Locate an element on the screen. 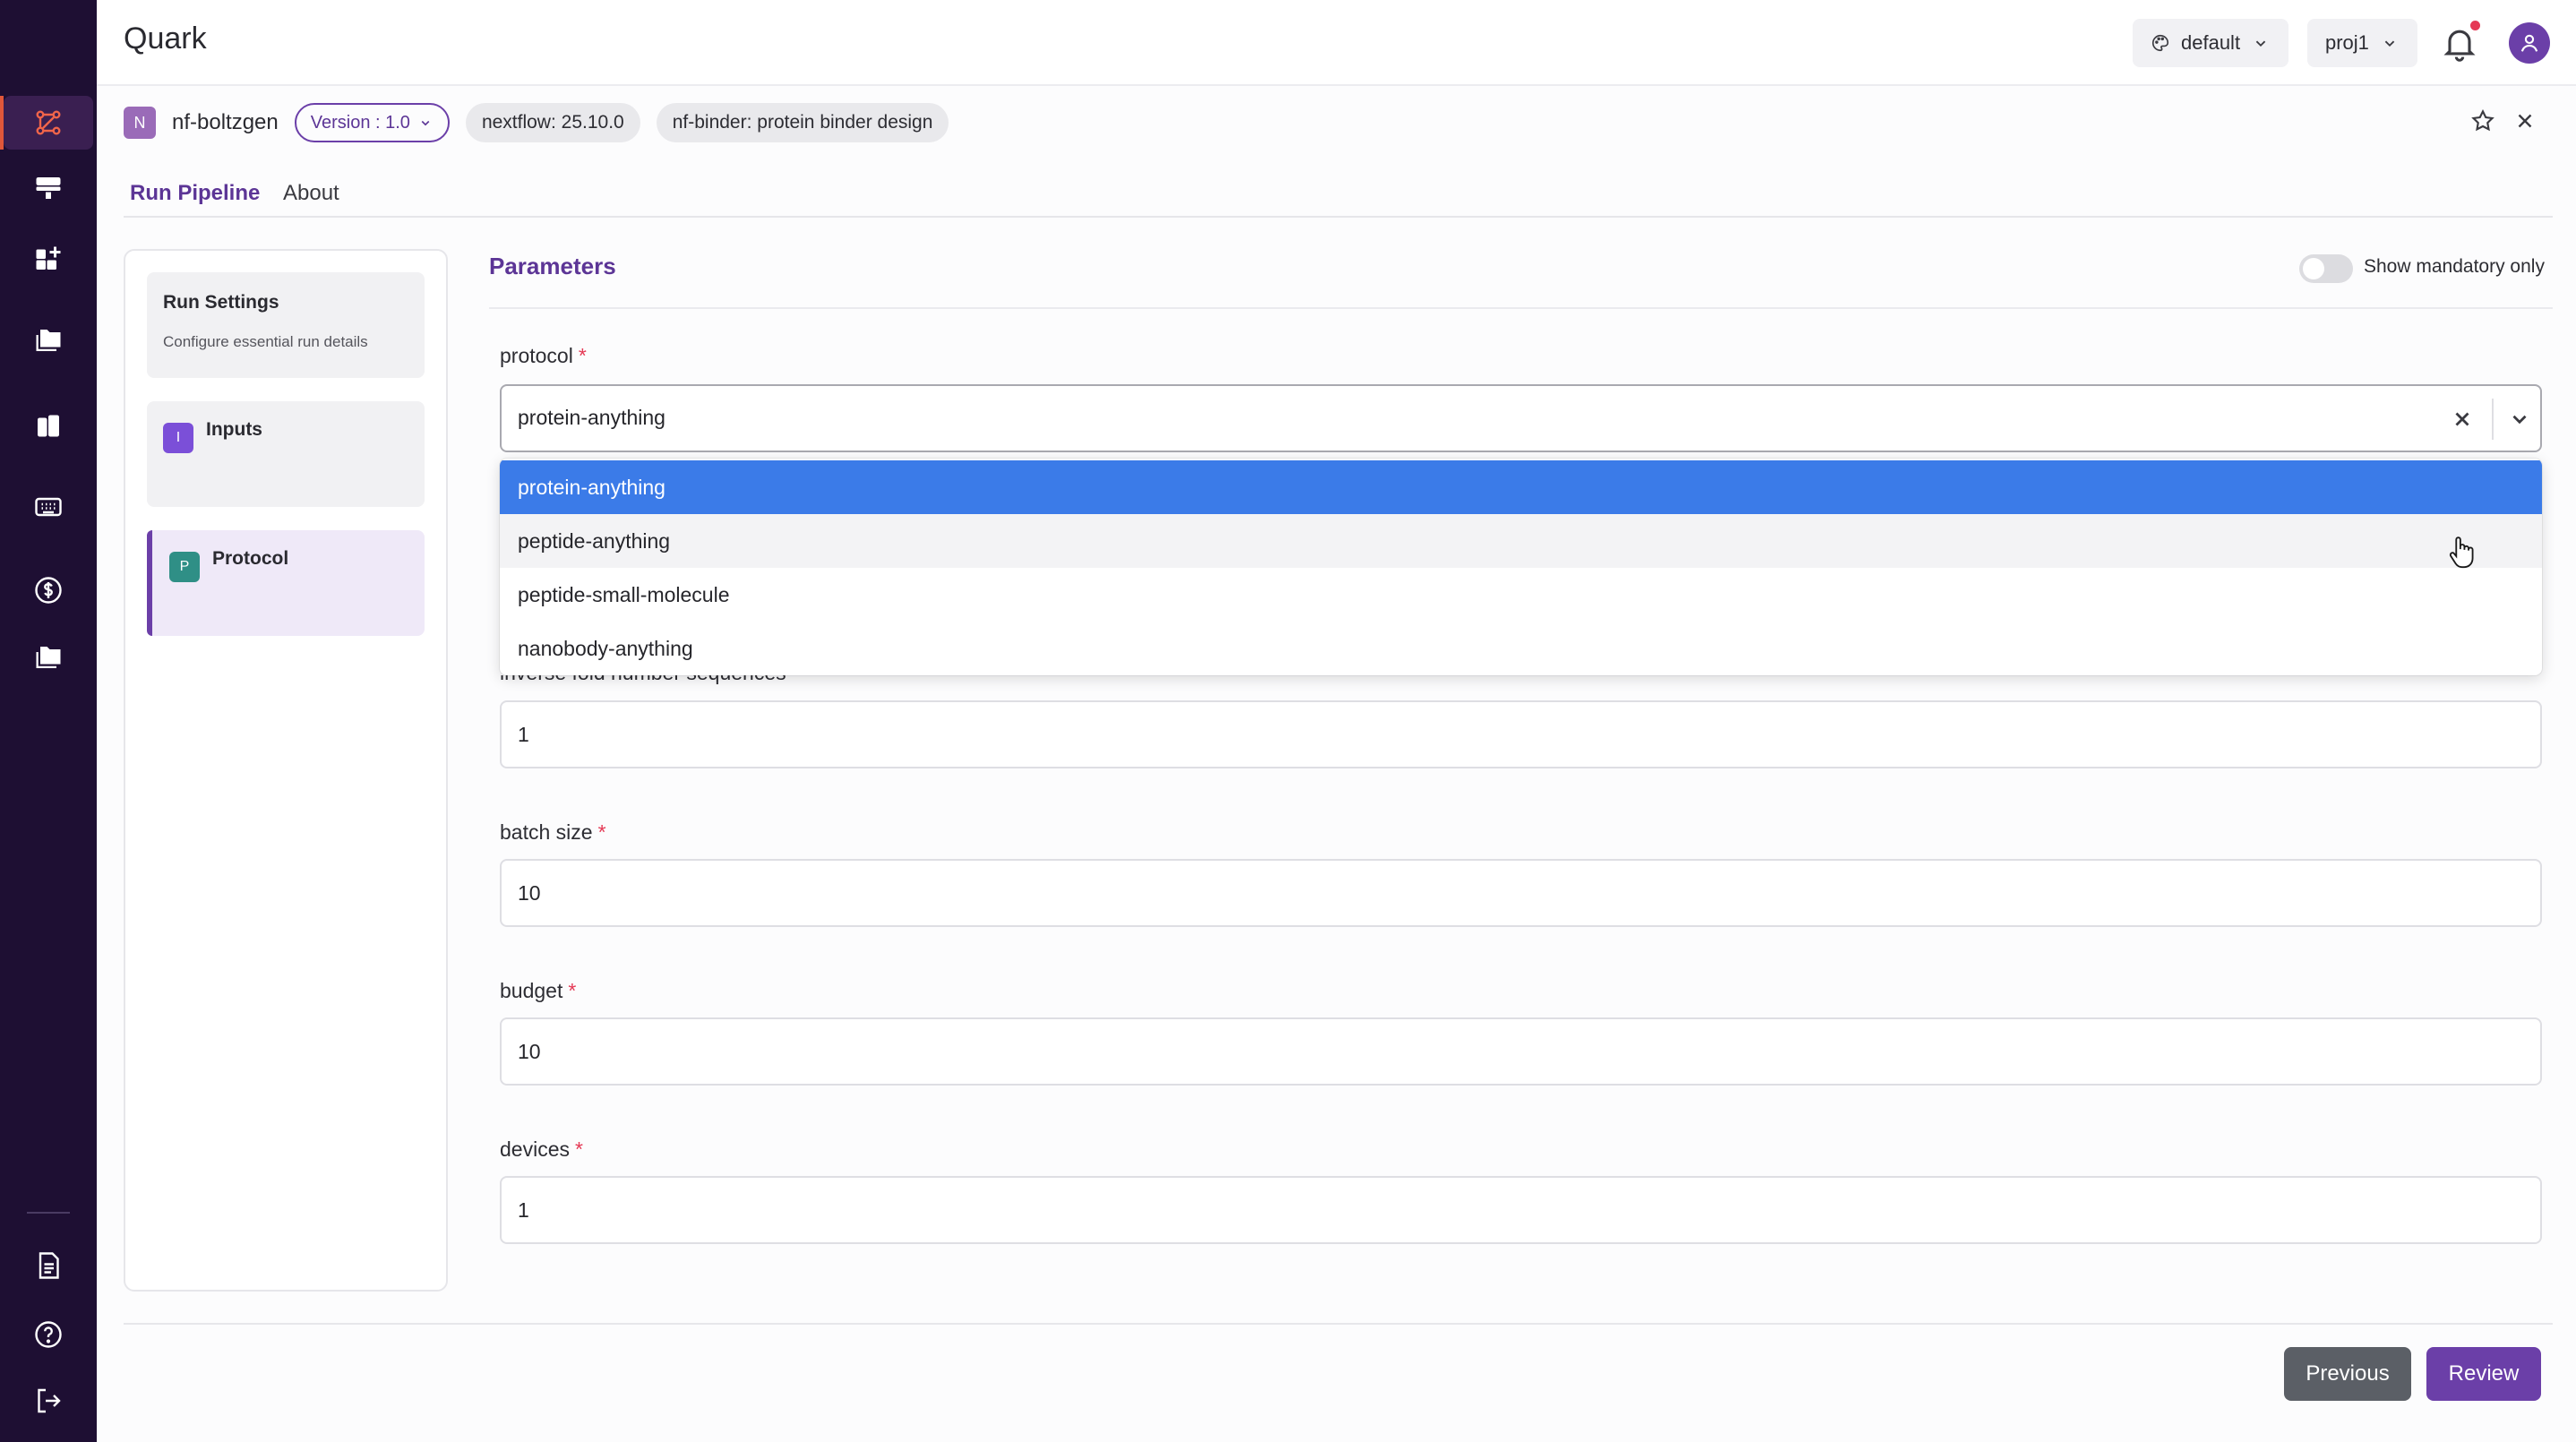 This screenshot has width=2576, height=1442. step-title: Inputs is located at coordinates (234, 429).